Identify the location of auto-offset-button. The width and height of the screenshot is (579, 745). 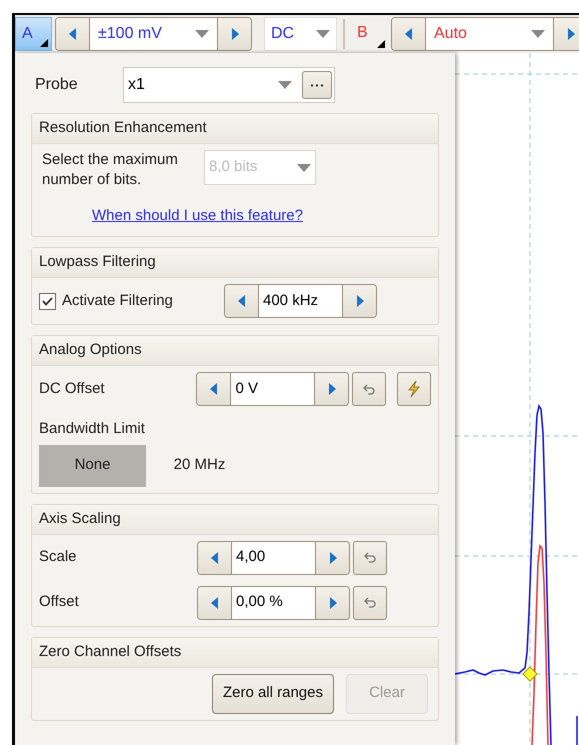
(414, 389).